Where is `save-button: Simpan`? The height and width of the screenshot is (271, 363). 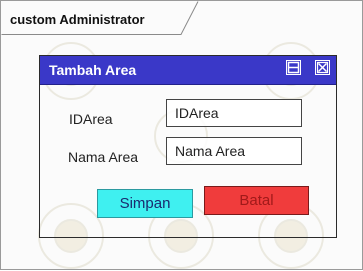
save-button: Simpan is located at coordinates (145, 203).